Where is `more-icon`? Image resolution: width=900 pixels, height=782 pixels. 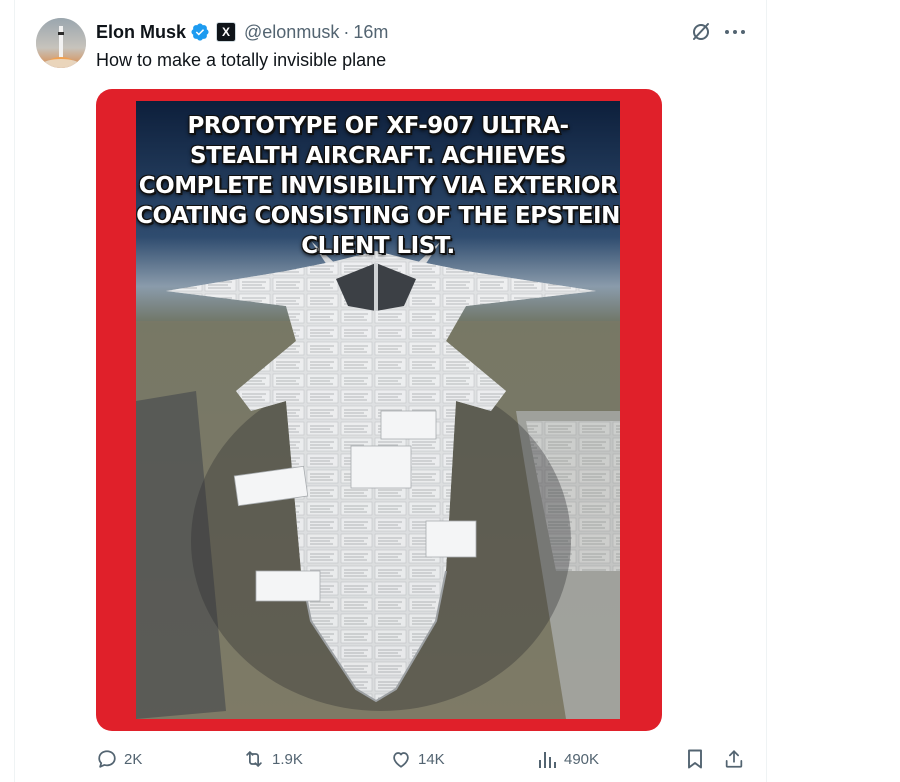
more-icon is located at coordinates (735, 32).